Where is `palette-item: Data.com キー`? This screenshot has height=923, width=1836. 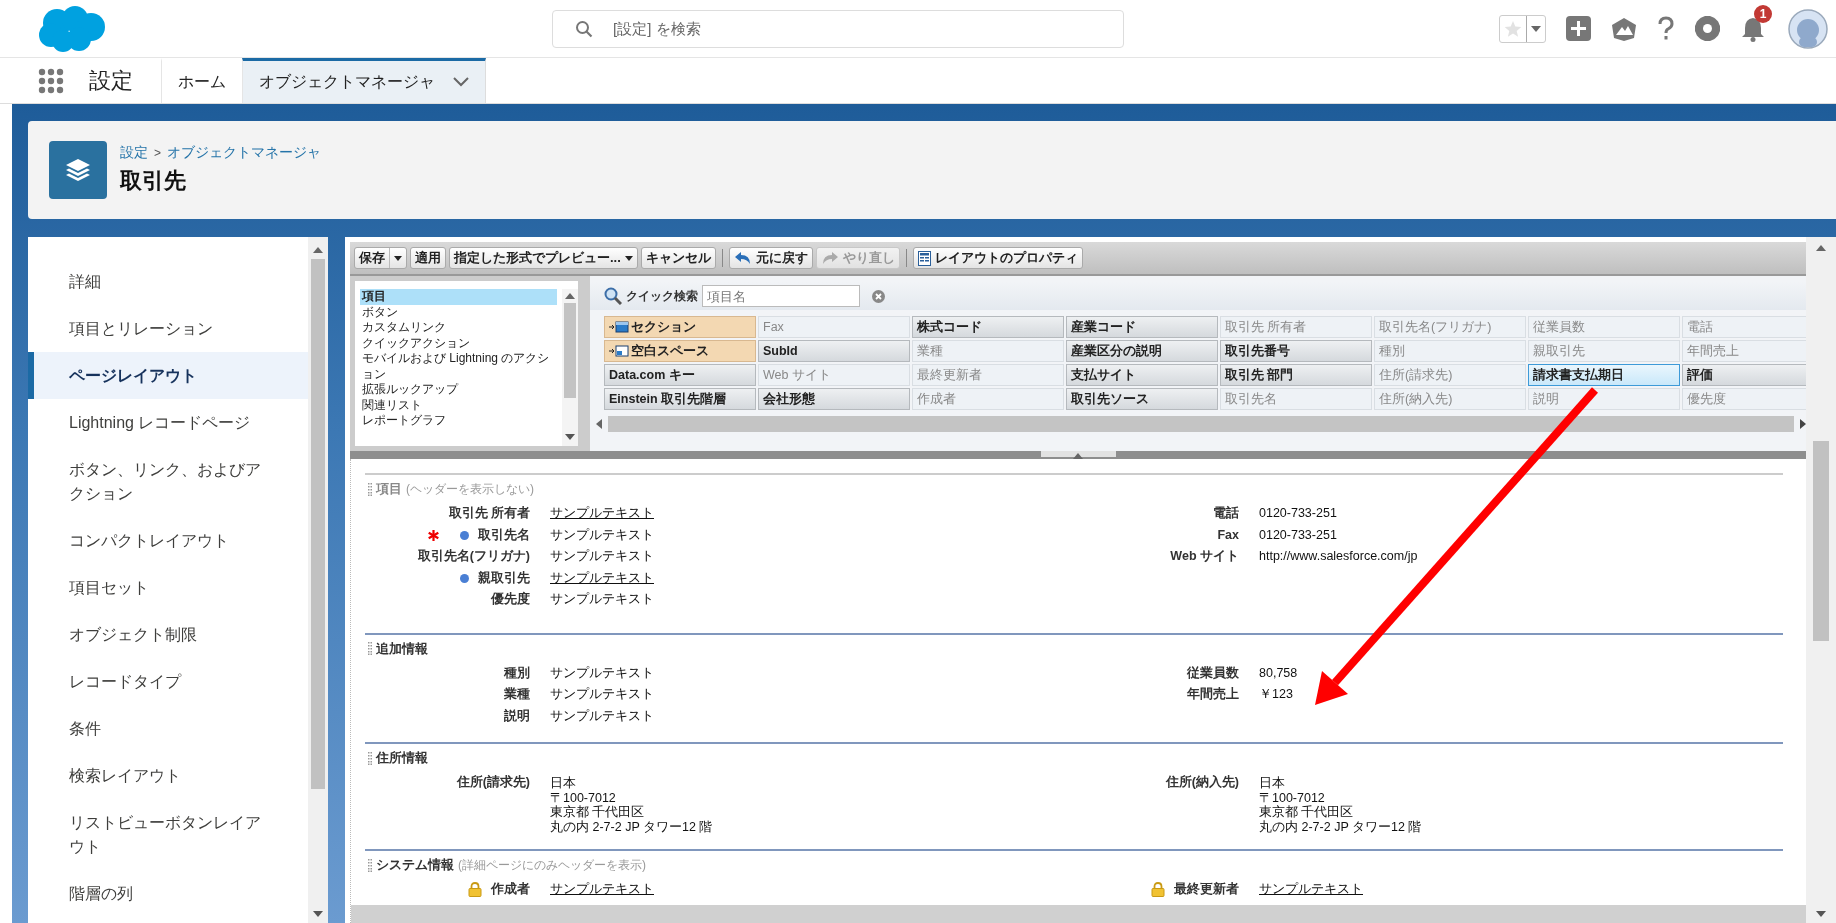 palette-item: Data.com キー is located at coordinates (680, 375).